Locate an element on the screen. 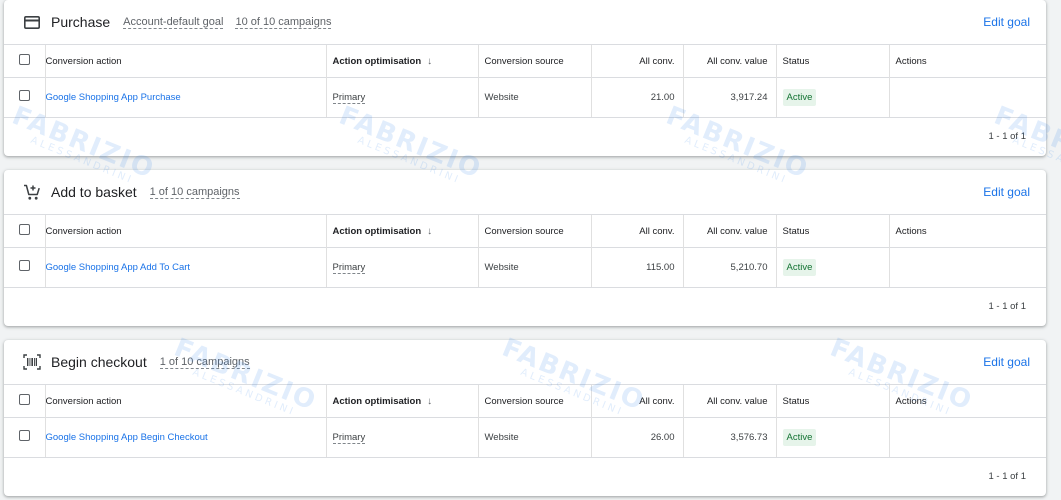 This screenshot has width=1061, height=500. conversion-action-link: Google Shopping App Begin Checkout is located at coordinates (127, 437).